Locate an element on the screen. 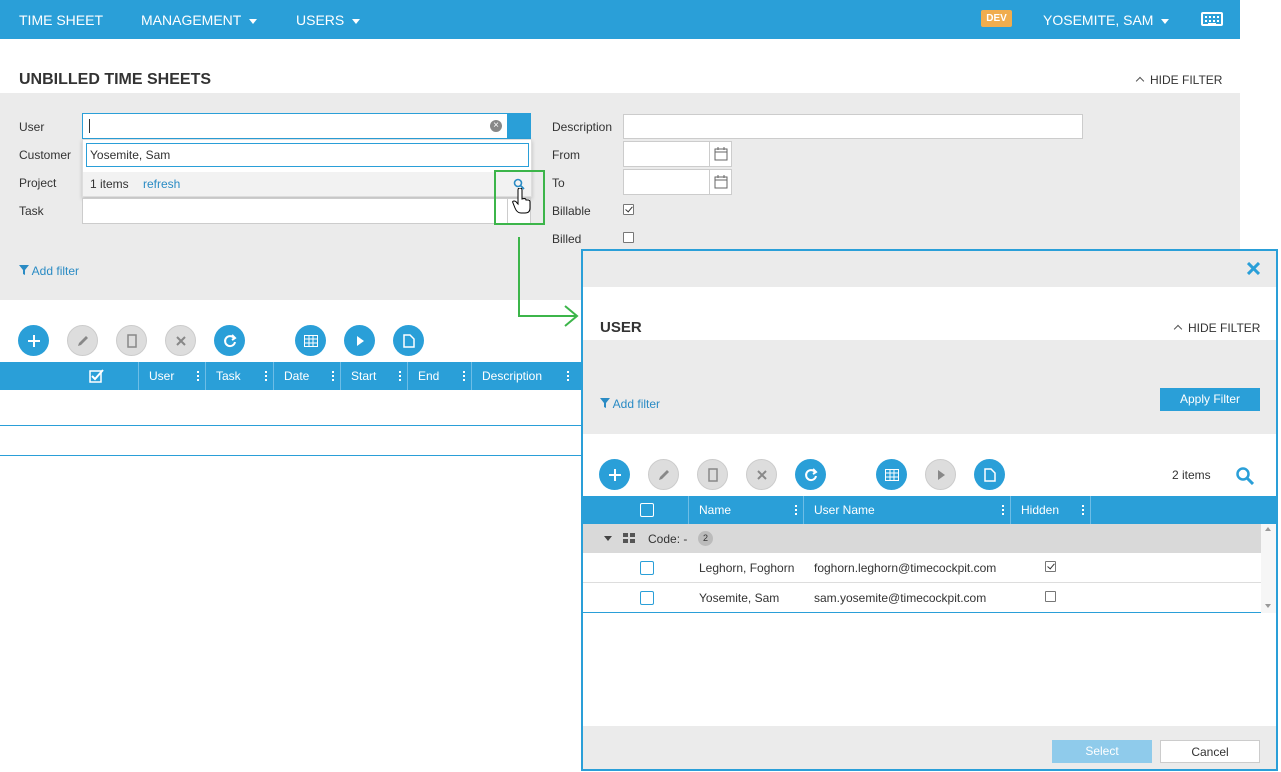  dialog-delete-button is located at coordinates (761, 474).